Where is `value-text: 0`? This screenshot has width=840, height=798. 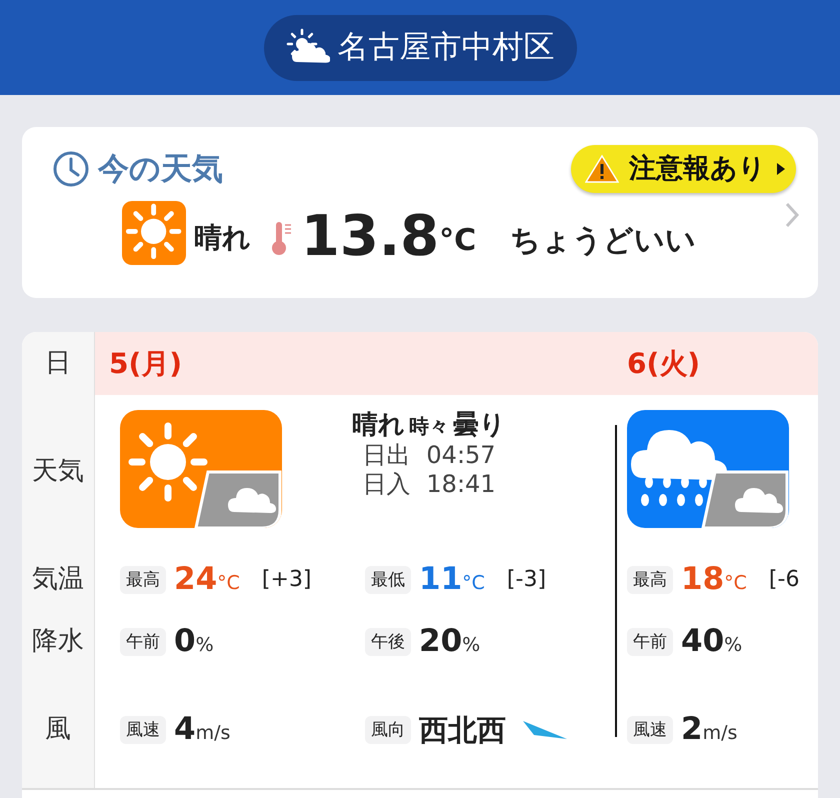
value-text: 0 is located at coordinates (185, 642).